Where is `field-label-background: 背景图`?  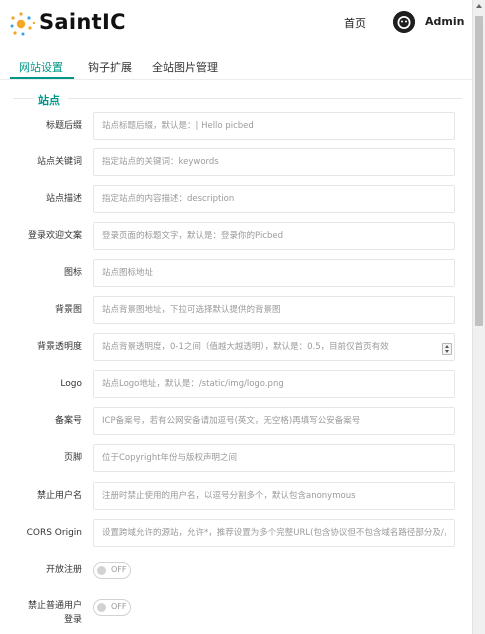
field-label-background: 背景图 is located at coordinates (68, 310).